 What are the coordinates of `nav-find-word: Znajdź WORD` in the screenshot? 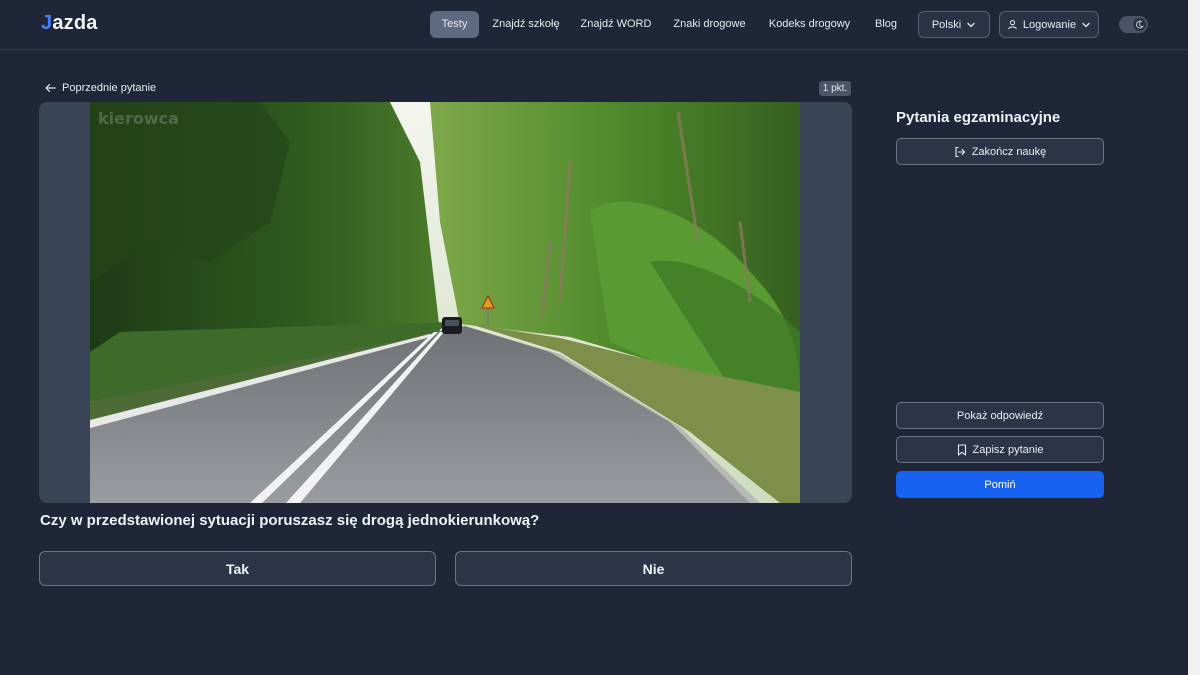 It's located at (616, 24).